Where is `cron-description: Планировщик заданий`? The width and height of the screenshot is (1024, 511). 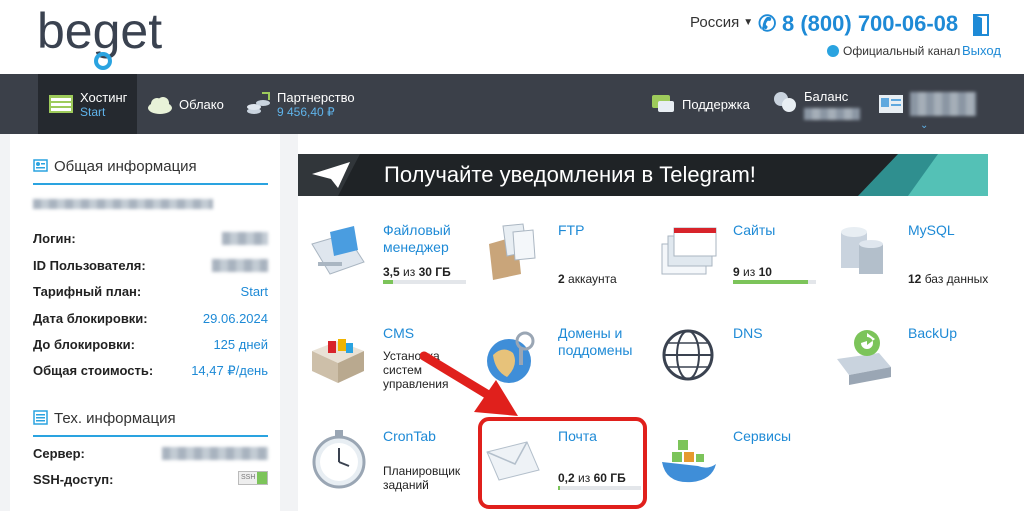
cron-description: Планировщик заданий is located at coordinates (422, 478).